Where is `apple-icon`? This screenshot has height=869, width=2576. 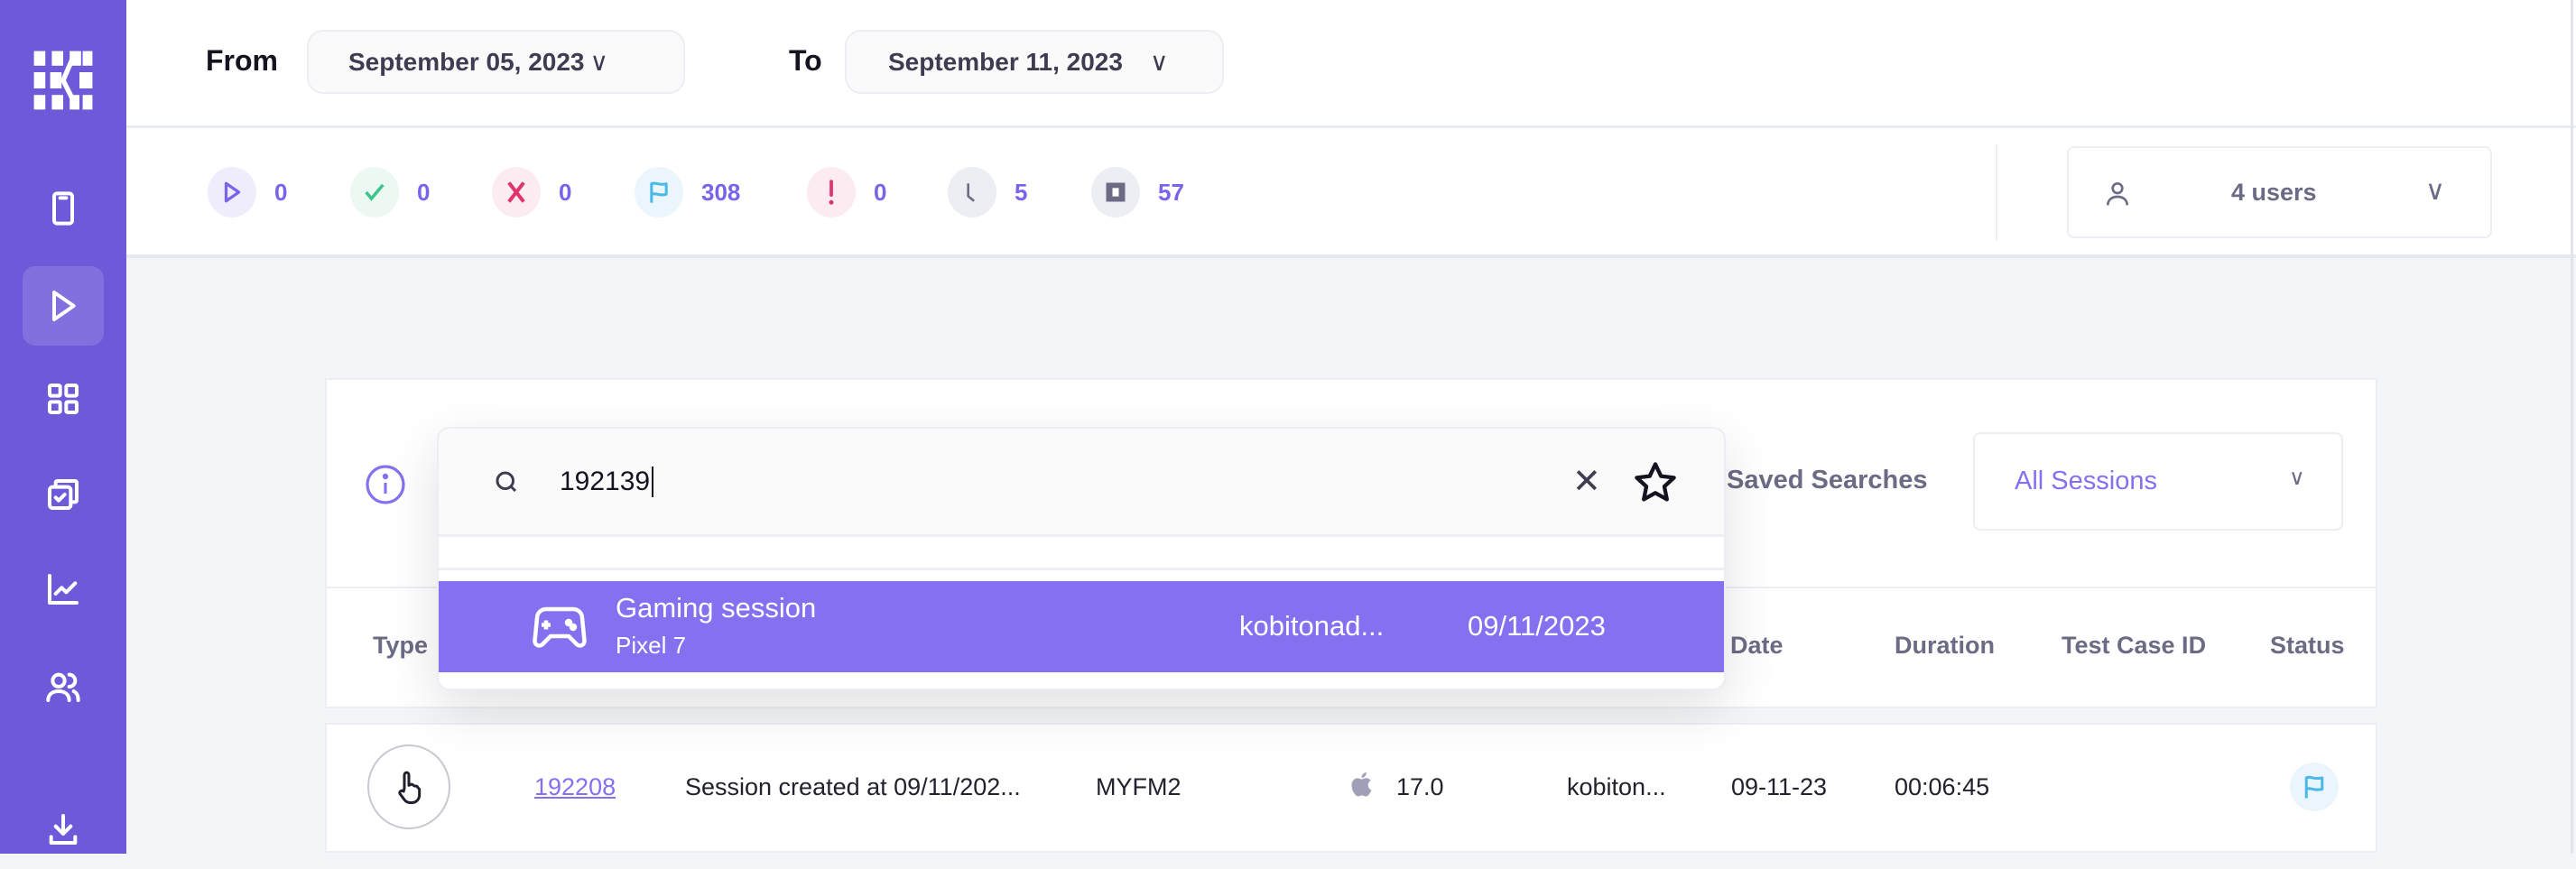
apple-icon is located at coordinates (1362, 784).